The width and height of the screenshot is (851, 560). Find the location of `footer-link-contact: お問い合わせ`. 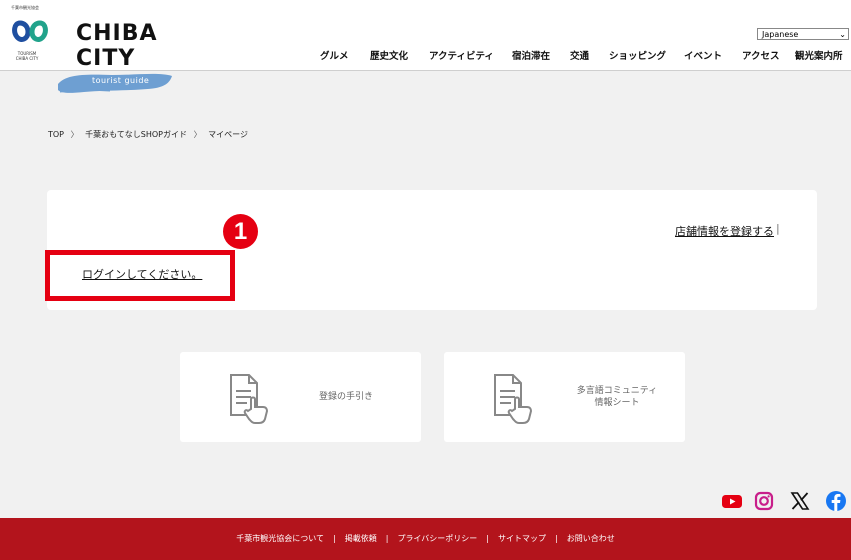

footer-link-contact: お問い合わせ is located at coordinates (591, 538).